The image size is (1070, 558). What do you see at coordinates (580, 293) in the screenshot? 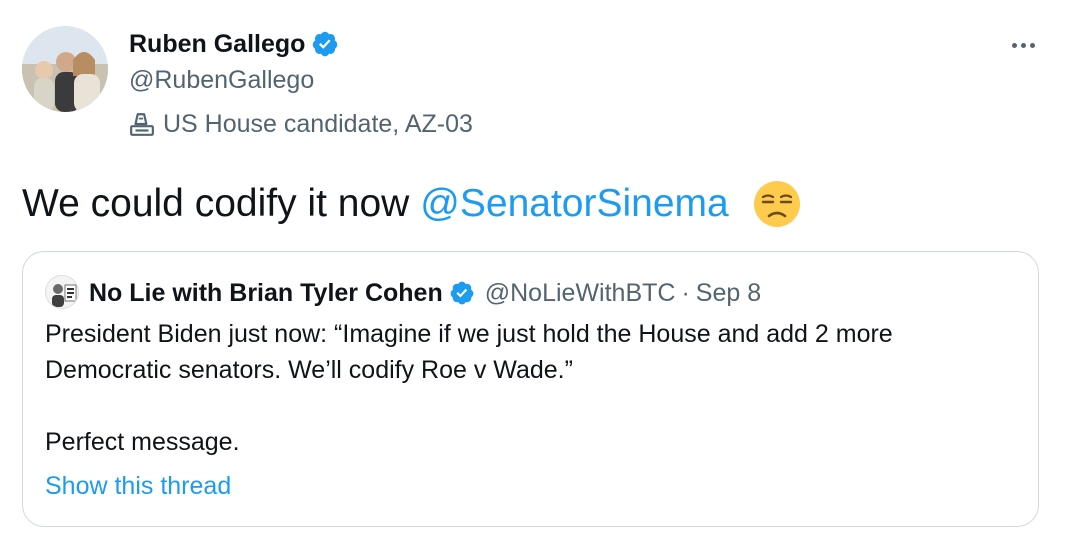
I see `quoted-author-handle: @NoLieWithBTC` at bounding box center [580, 293].